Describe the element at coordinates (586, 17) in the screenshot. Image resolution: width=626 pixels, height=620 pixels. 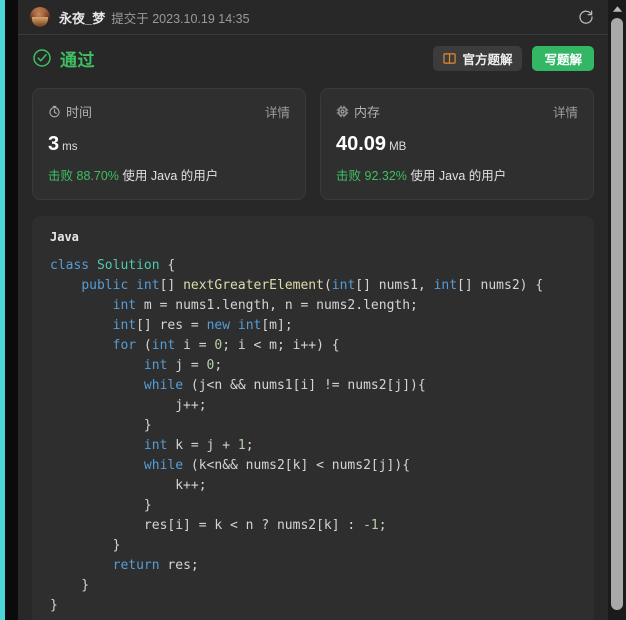
I see `refresh-icon` at that location.